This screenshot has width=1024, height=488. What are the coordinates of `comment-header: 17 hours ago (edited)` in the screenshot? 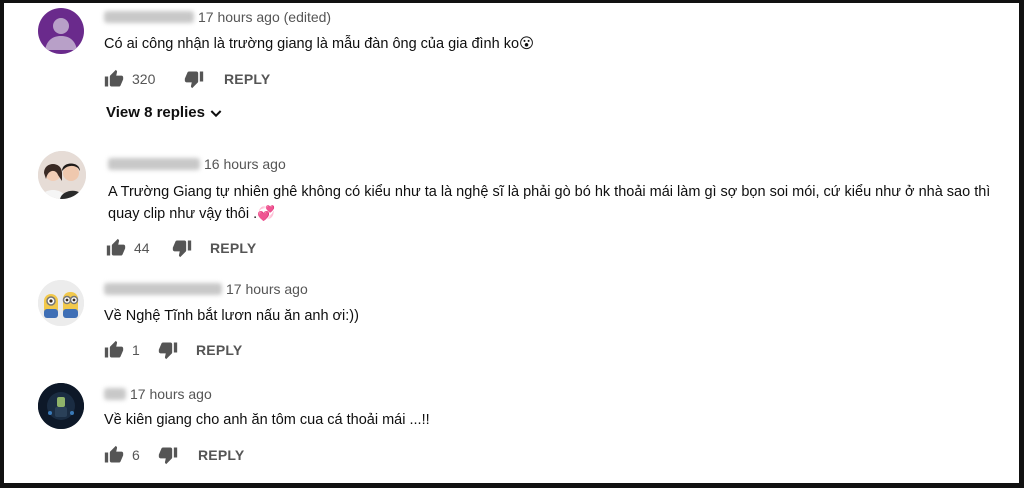 It's located at (217, 17).